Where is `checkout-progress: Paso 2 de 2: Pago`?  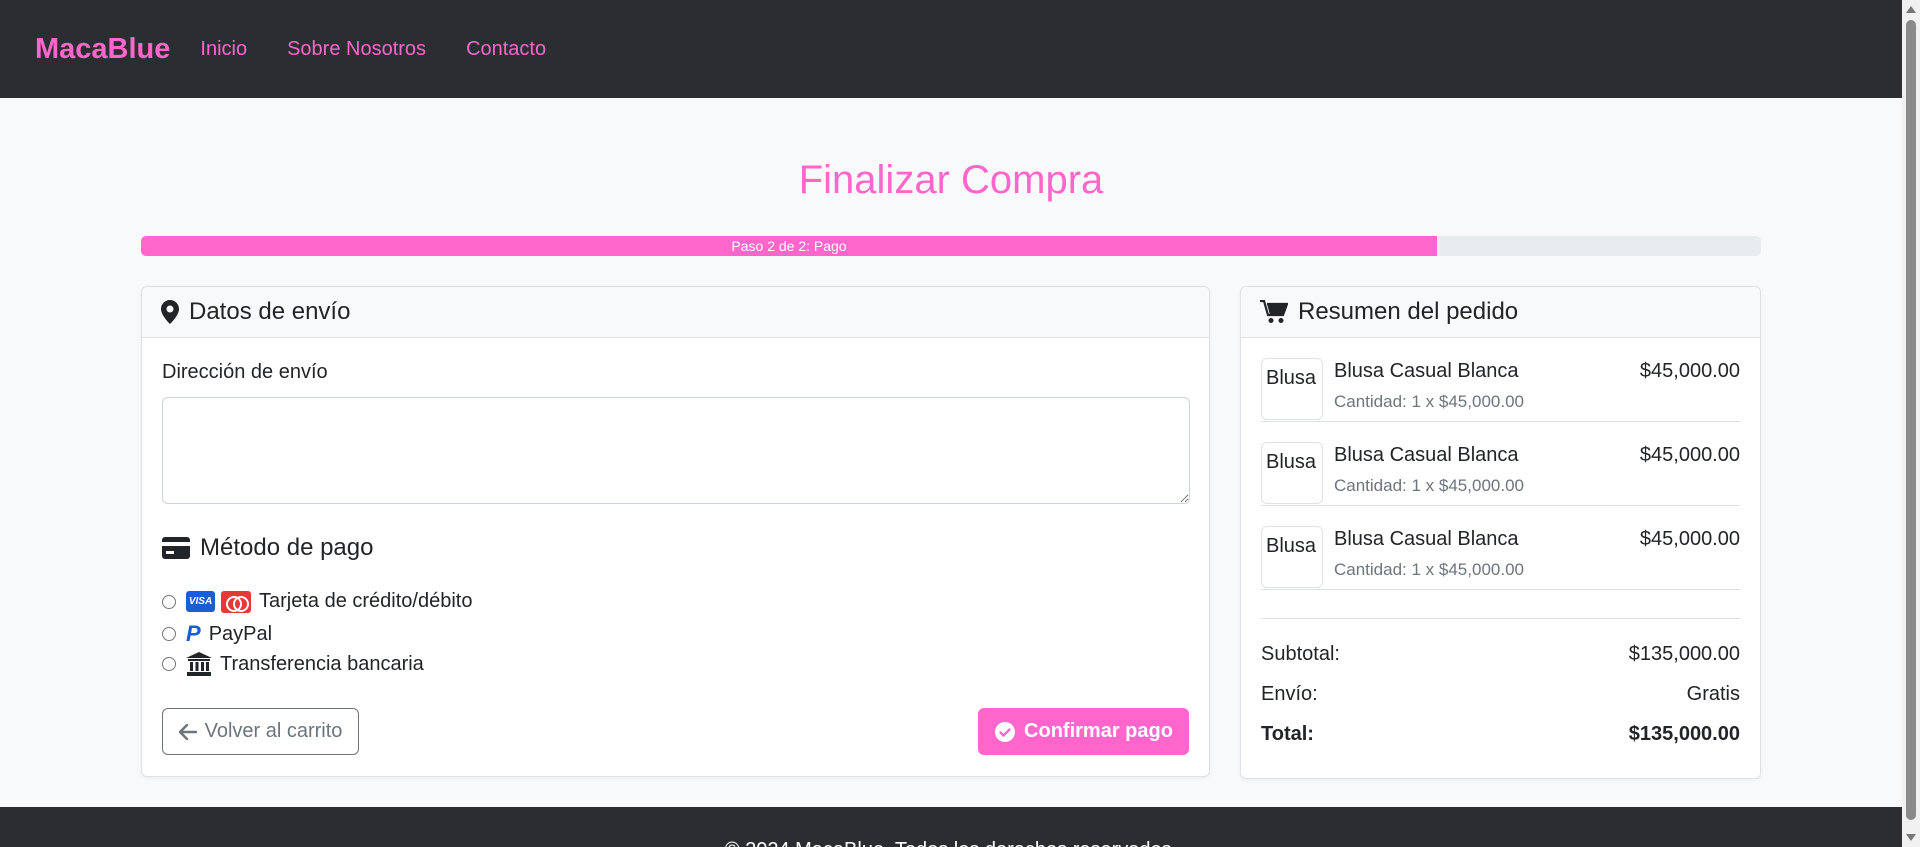 checkout-progress: Paso 2 de 2: Pago is located at coordinates (951, 246).